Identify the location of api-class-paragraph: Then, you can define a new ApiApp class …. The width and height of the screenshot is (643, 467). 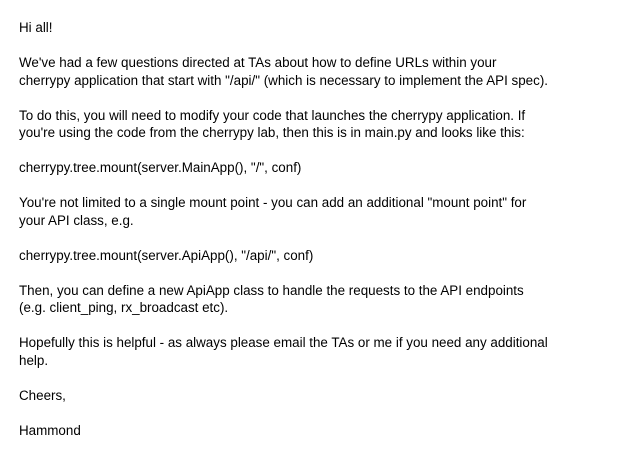
(324, 299).